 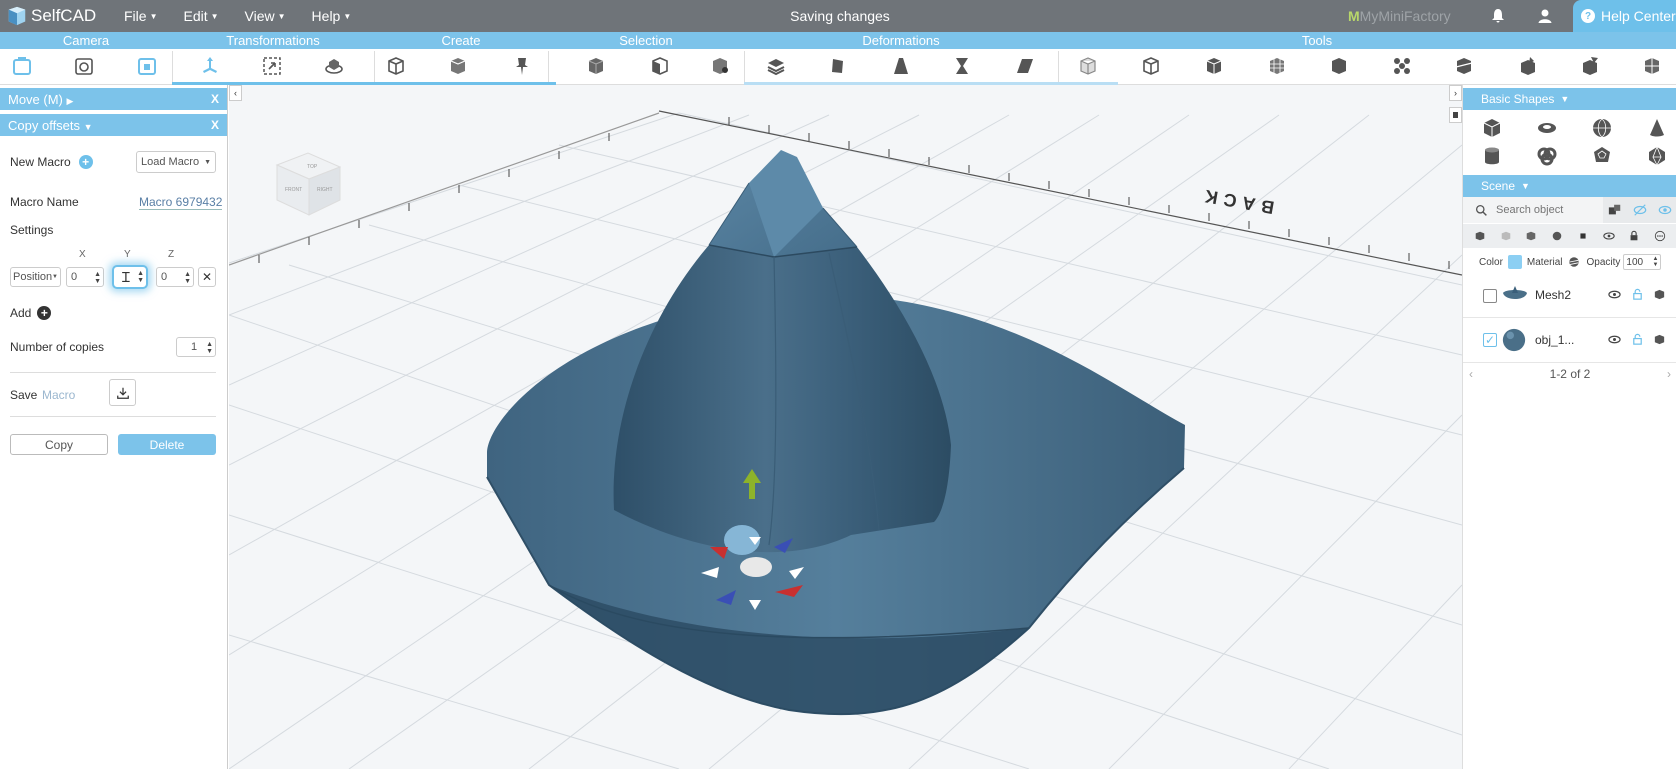 What do you see at coordinates (1652, 66) in the screenshot?
I see `tool-mesh-button` at bounding box center [1652, 66].